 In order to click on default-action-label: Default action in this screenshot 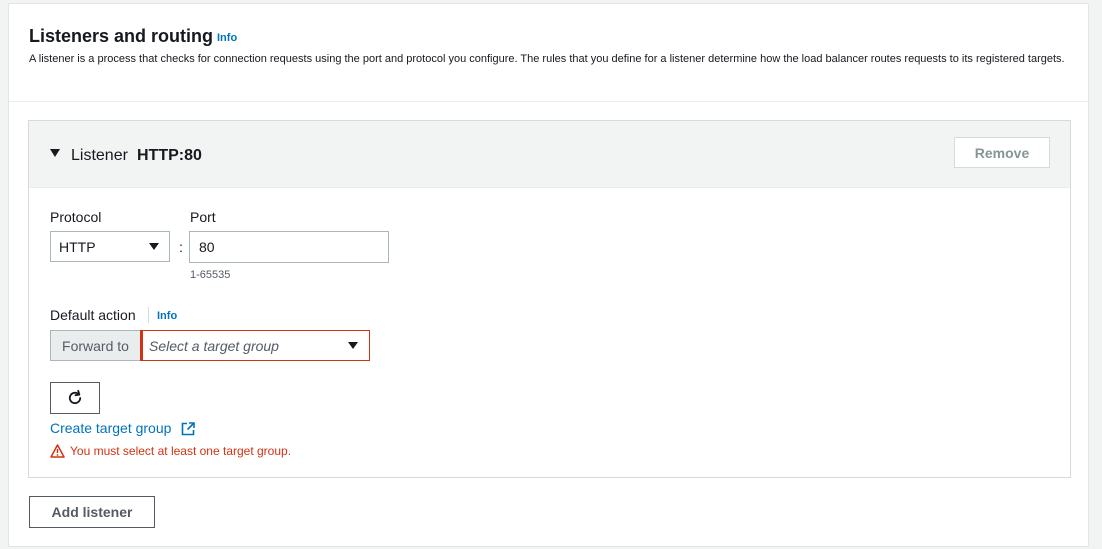, I will do `click(93, 315)`.